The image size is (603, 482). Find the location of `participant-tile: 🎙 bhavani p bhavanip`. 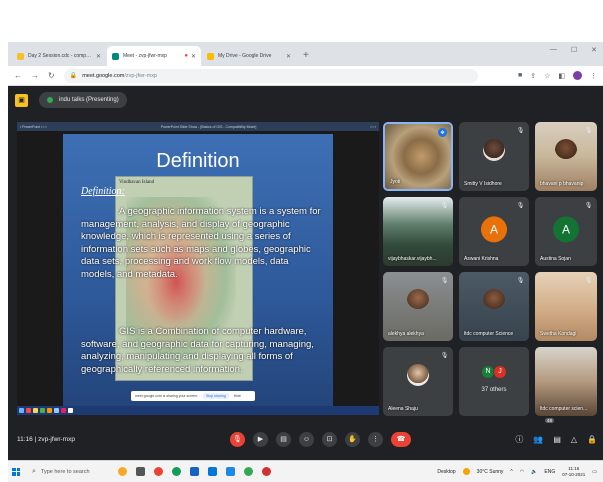

participant-tile: 🎙 bhavani p bhavanip is located at coordinates (566, 156).